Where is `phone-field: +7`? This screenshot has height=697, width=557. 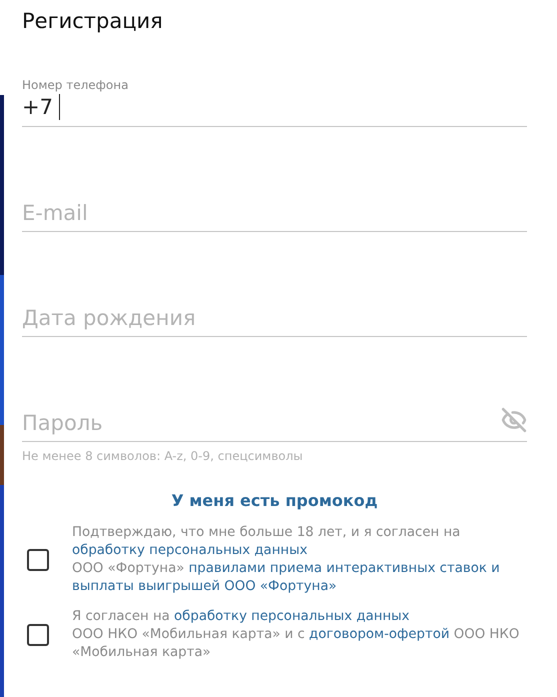
phone-field: +7 is located at coordinates (37, 107).